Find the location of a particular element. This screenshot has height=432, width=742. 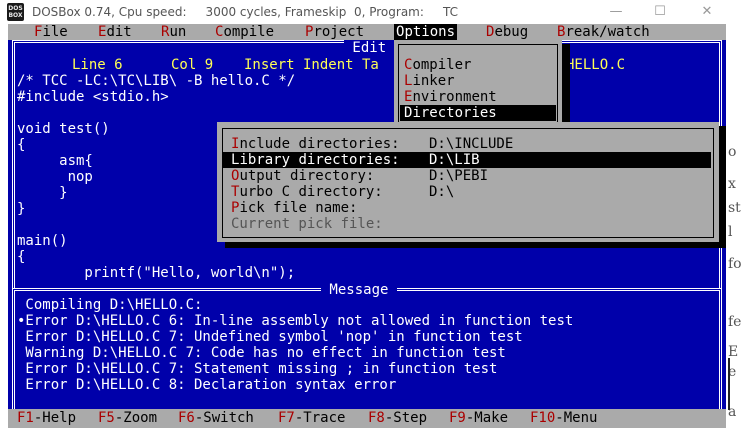

minimize-icon: — is located at coordinates (616, 11).